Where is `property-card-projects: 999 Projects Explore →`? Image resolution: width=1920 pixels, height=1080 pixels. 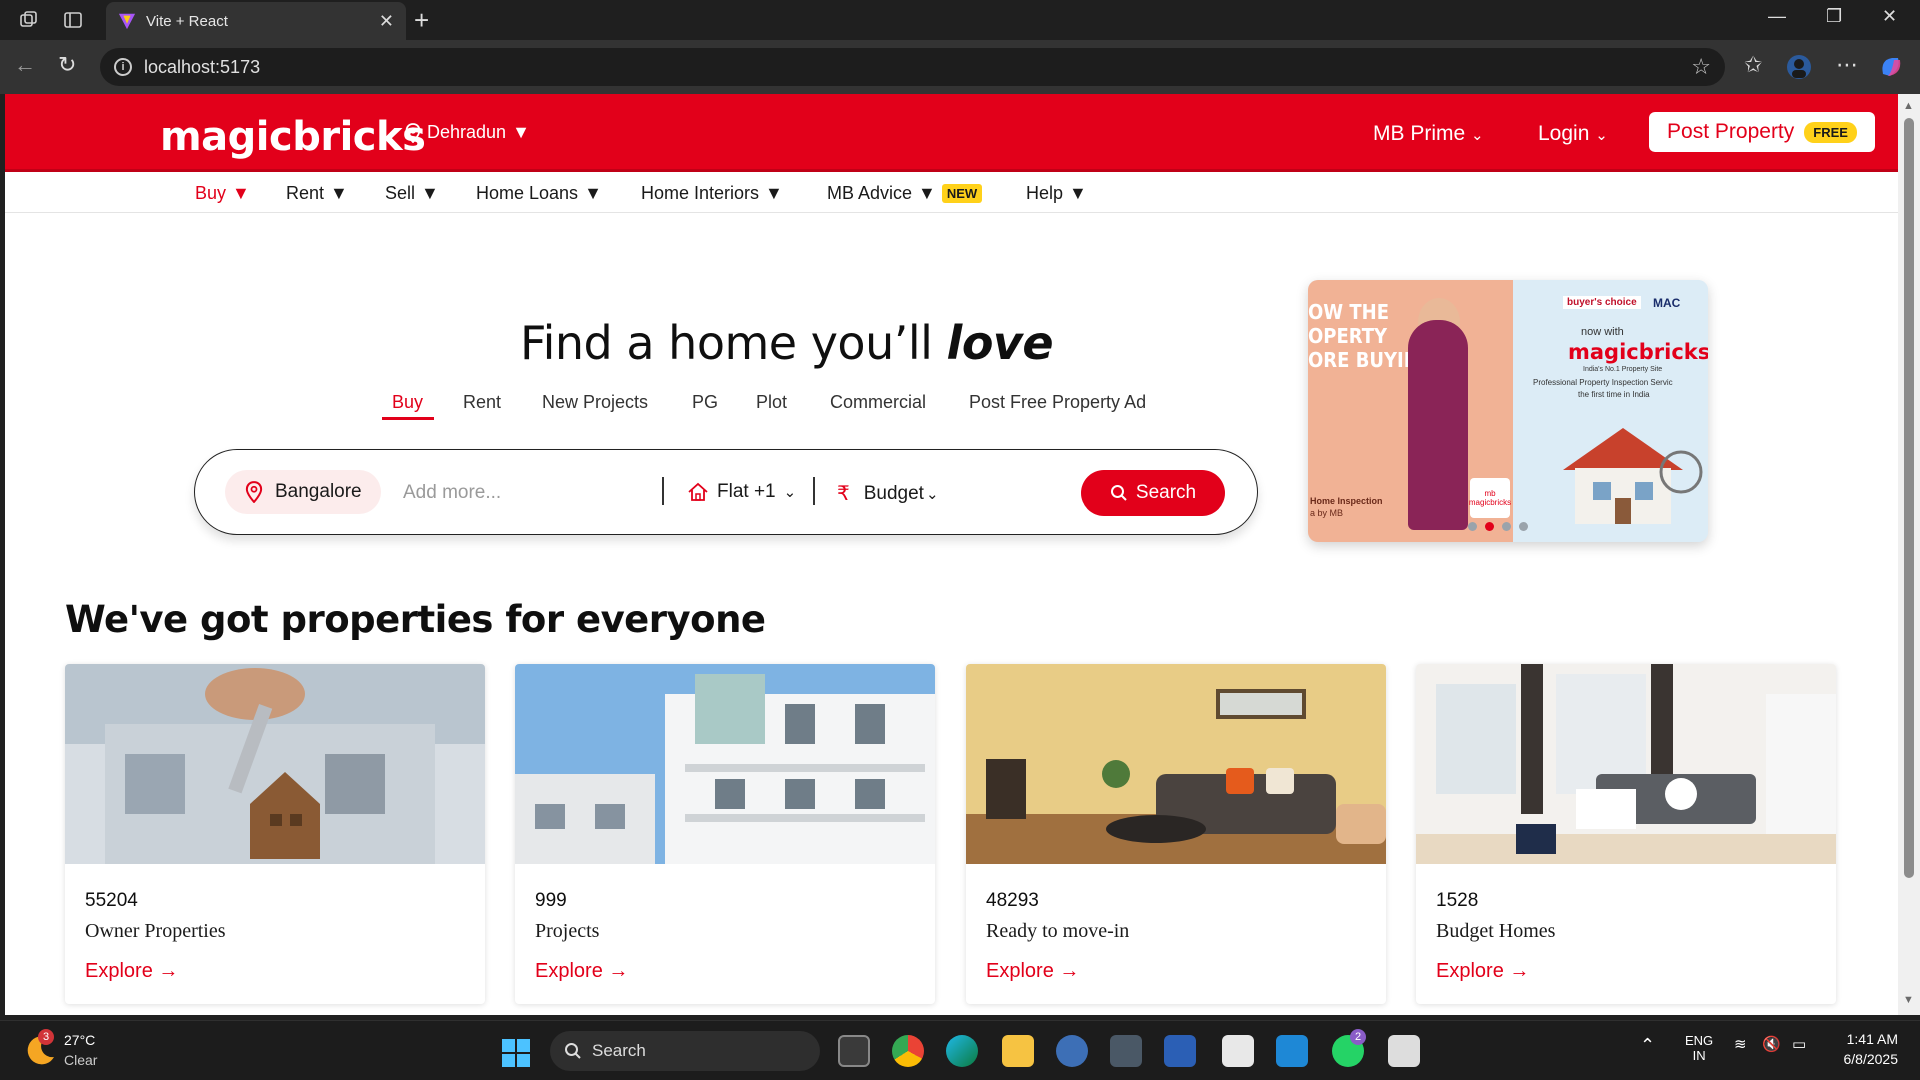 property-card-projects: 999 Projects Explore → is located at coordinates (725, 834).